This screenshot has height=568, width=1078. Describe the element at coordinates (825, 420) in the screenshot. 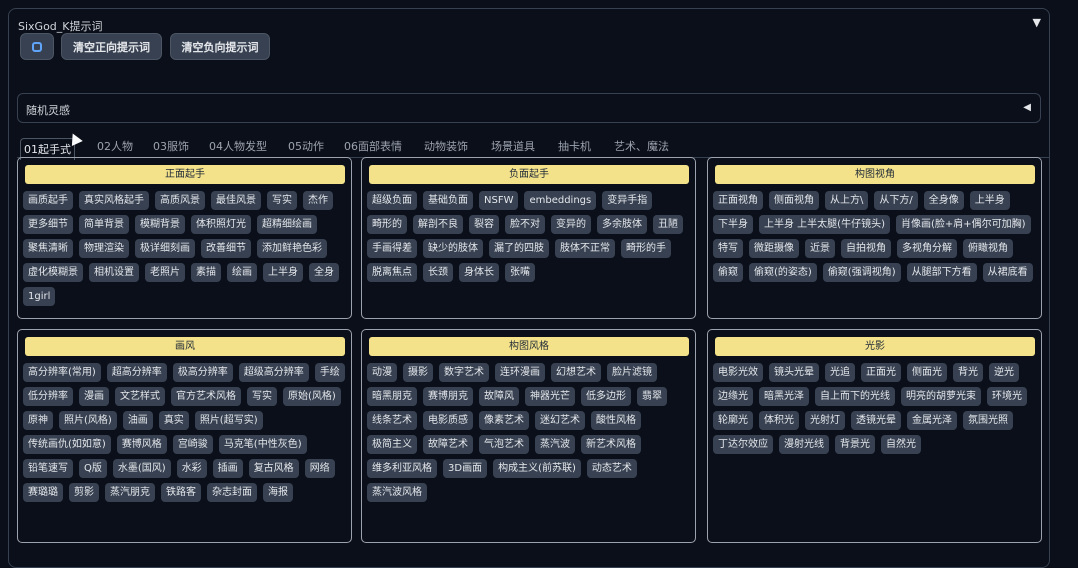

I see `prompt-chip: 光射灯` at that location.